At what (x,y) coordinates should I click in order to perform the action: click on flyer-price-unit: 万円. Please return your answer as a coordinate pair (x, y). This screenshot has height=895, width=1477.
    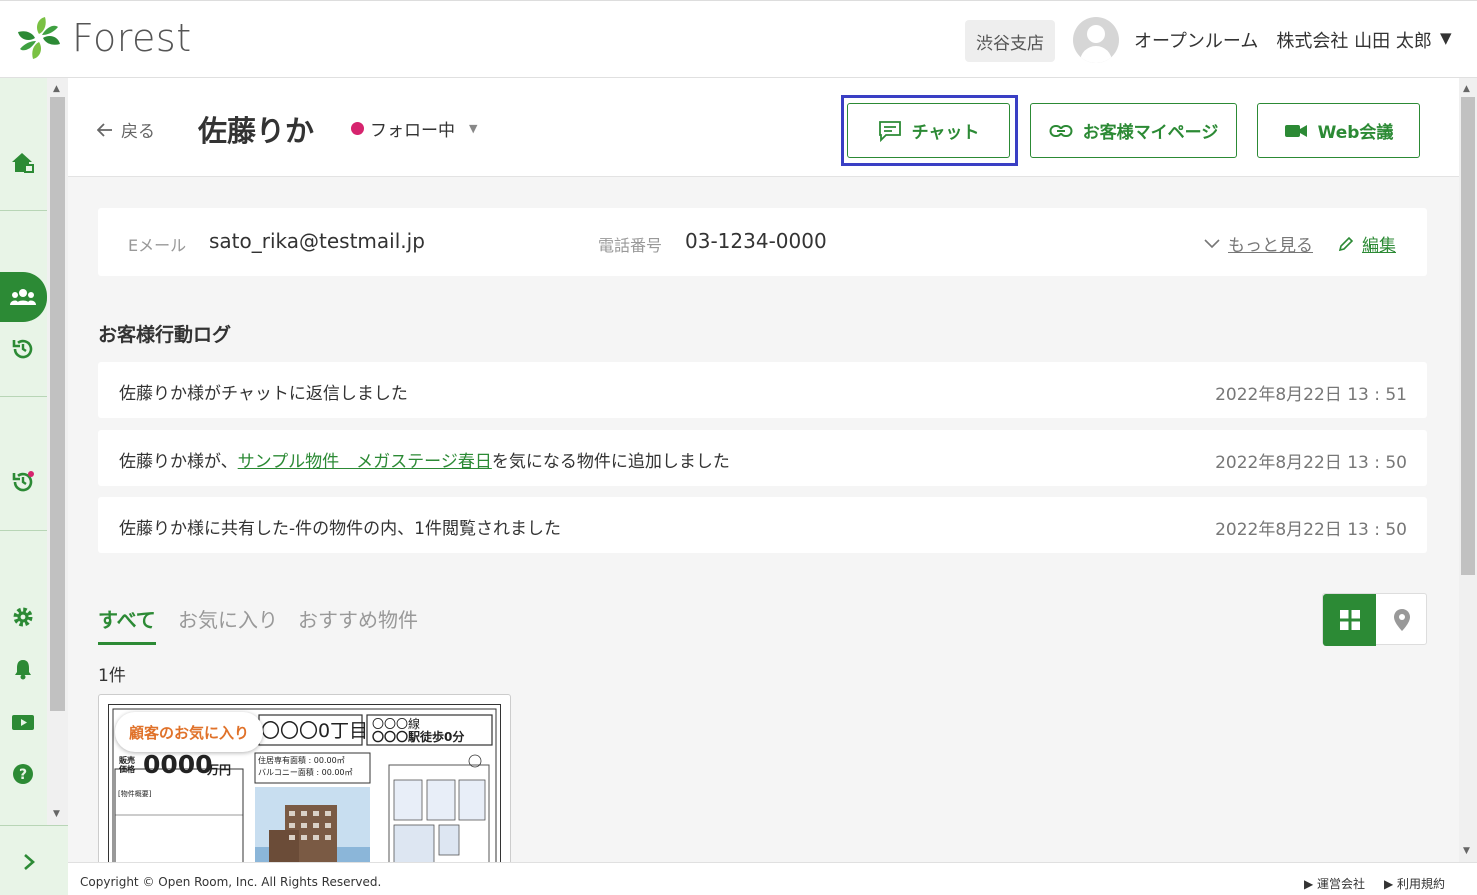
    Looking at the image, I should click on (219, 770).